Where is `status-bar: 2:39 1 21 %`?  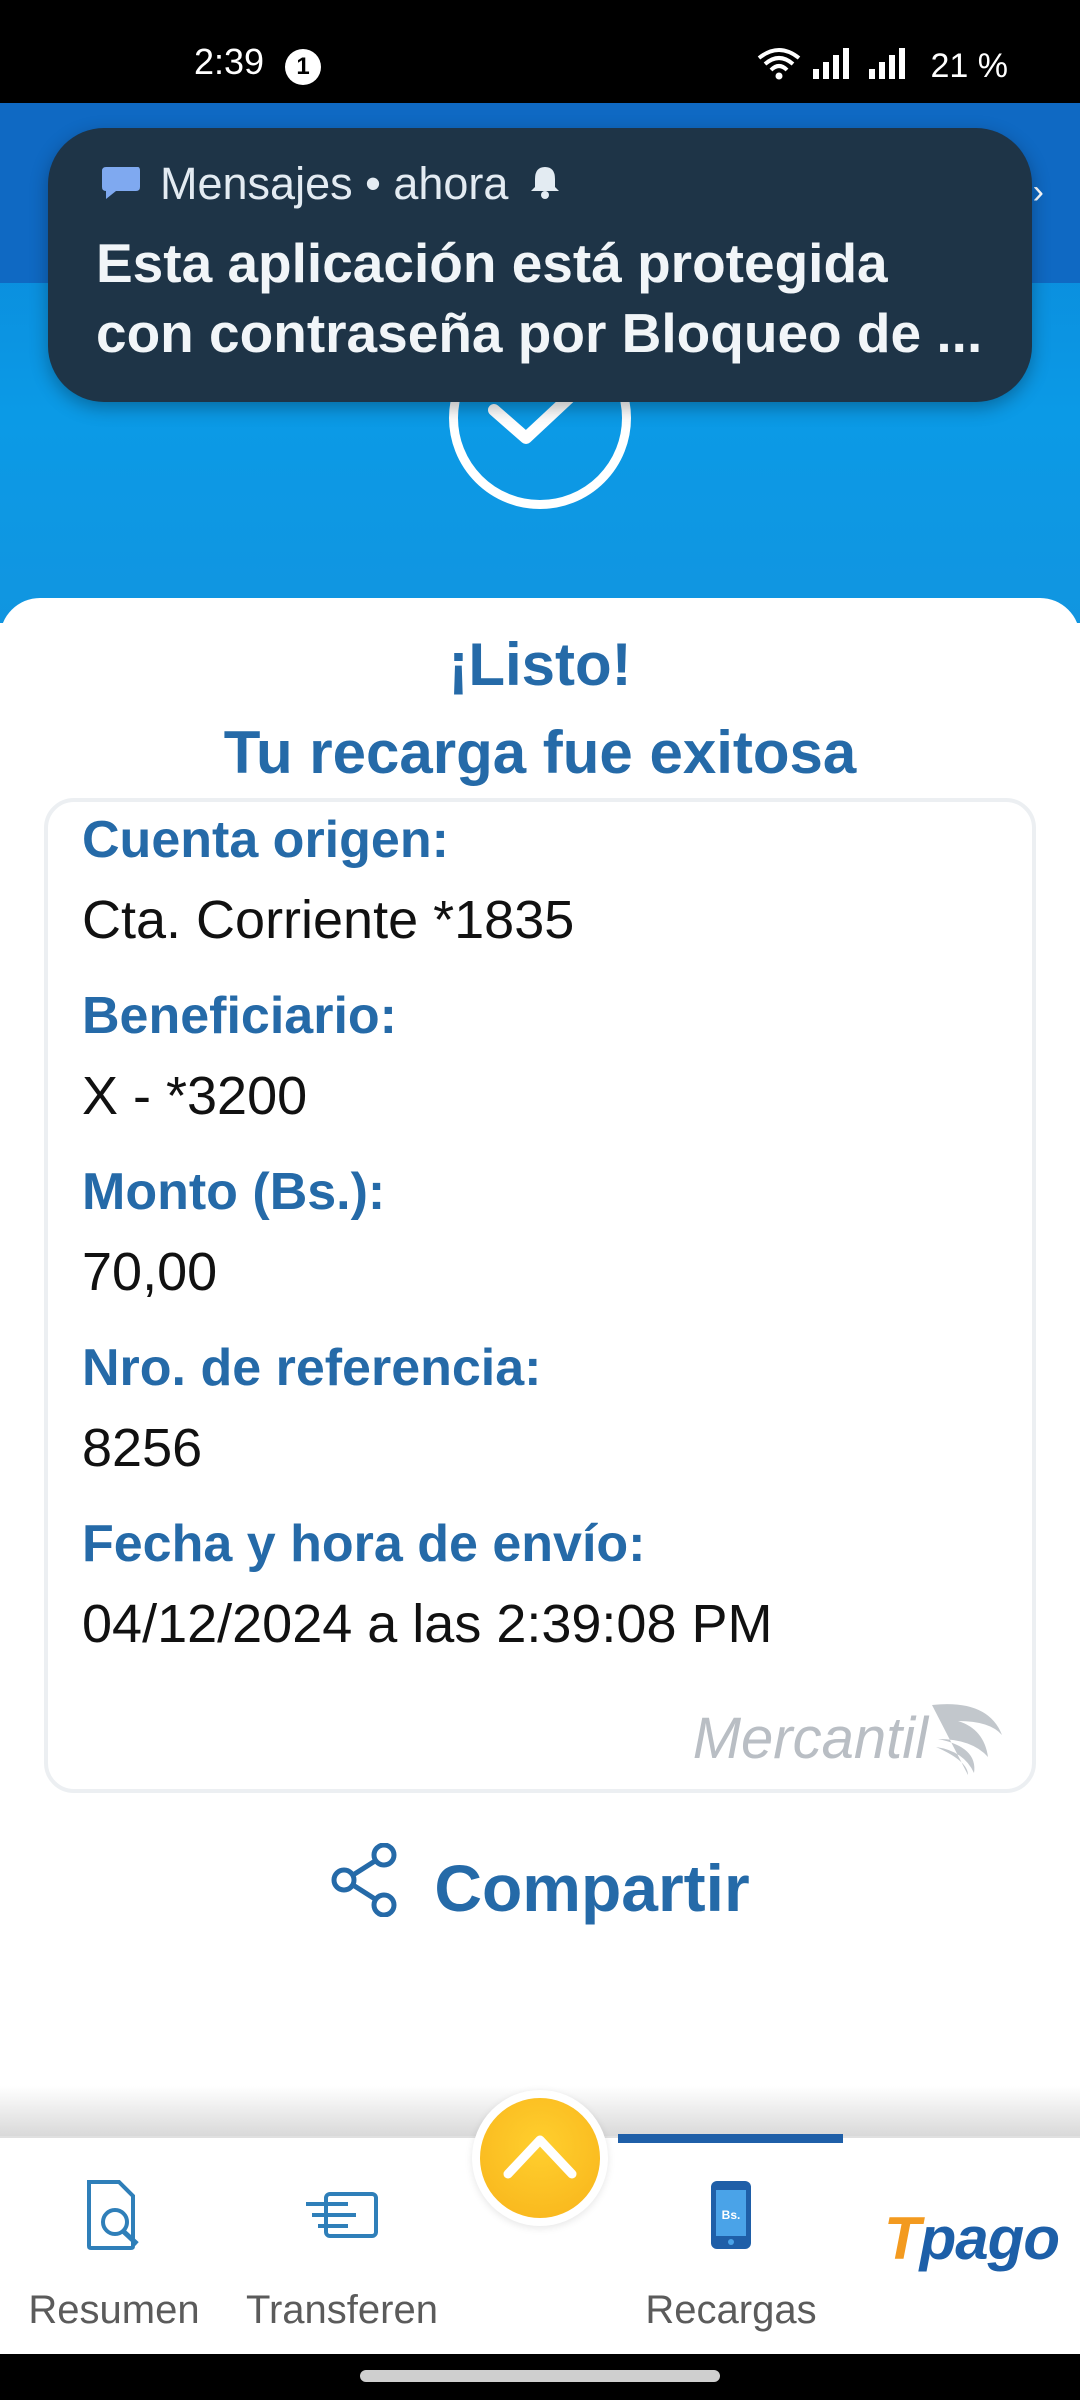 status-bar: 2:39 1 21 % is located at coordinates (540, 51).